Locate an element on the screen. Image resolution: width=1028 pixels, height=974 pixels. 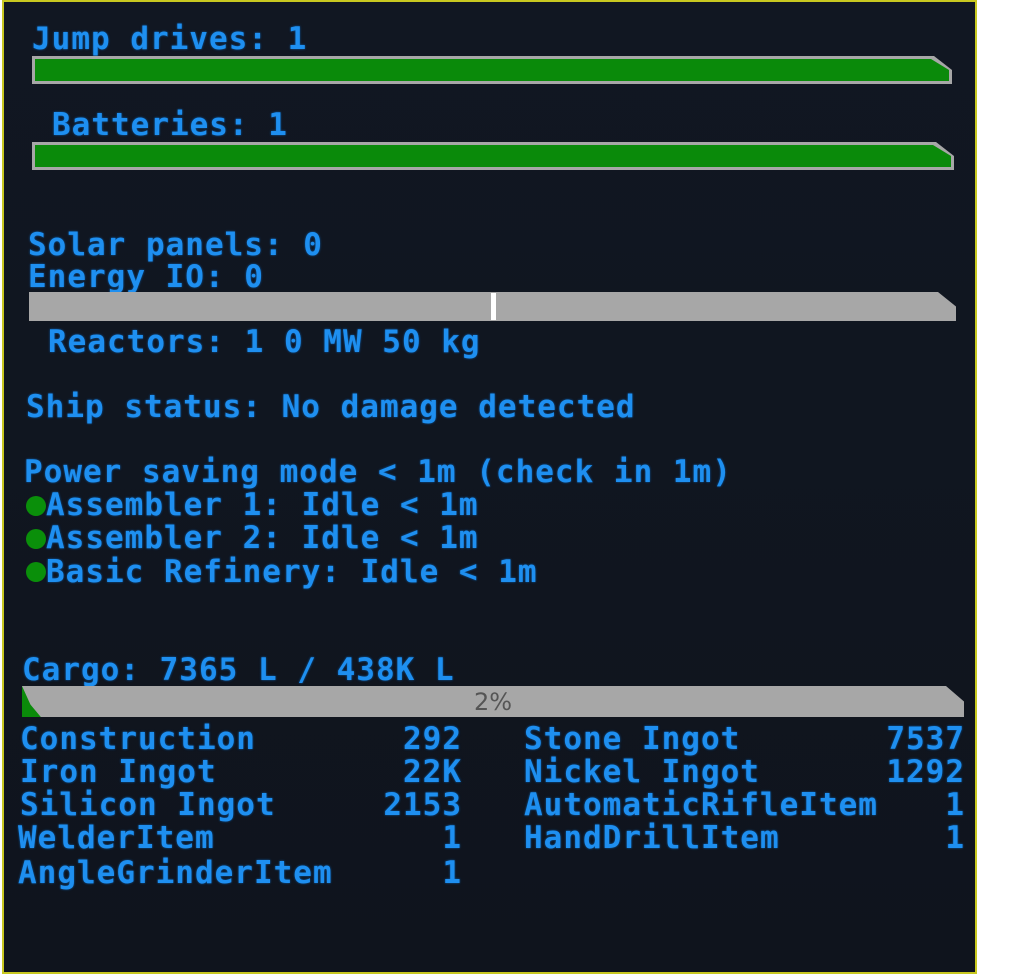
batteries-bar-fill is located at coordinates (493, 156).